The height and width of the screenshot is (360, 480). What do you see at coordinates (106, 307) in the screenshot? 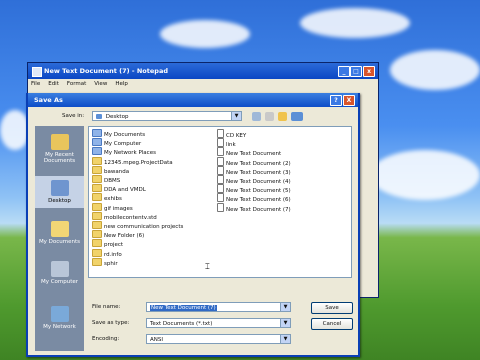
I see `filename-label: File name:` at bounding box center [106, 307].